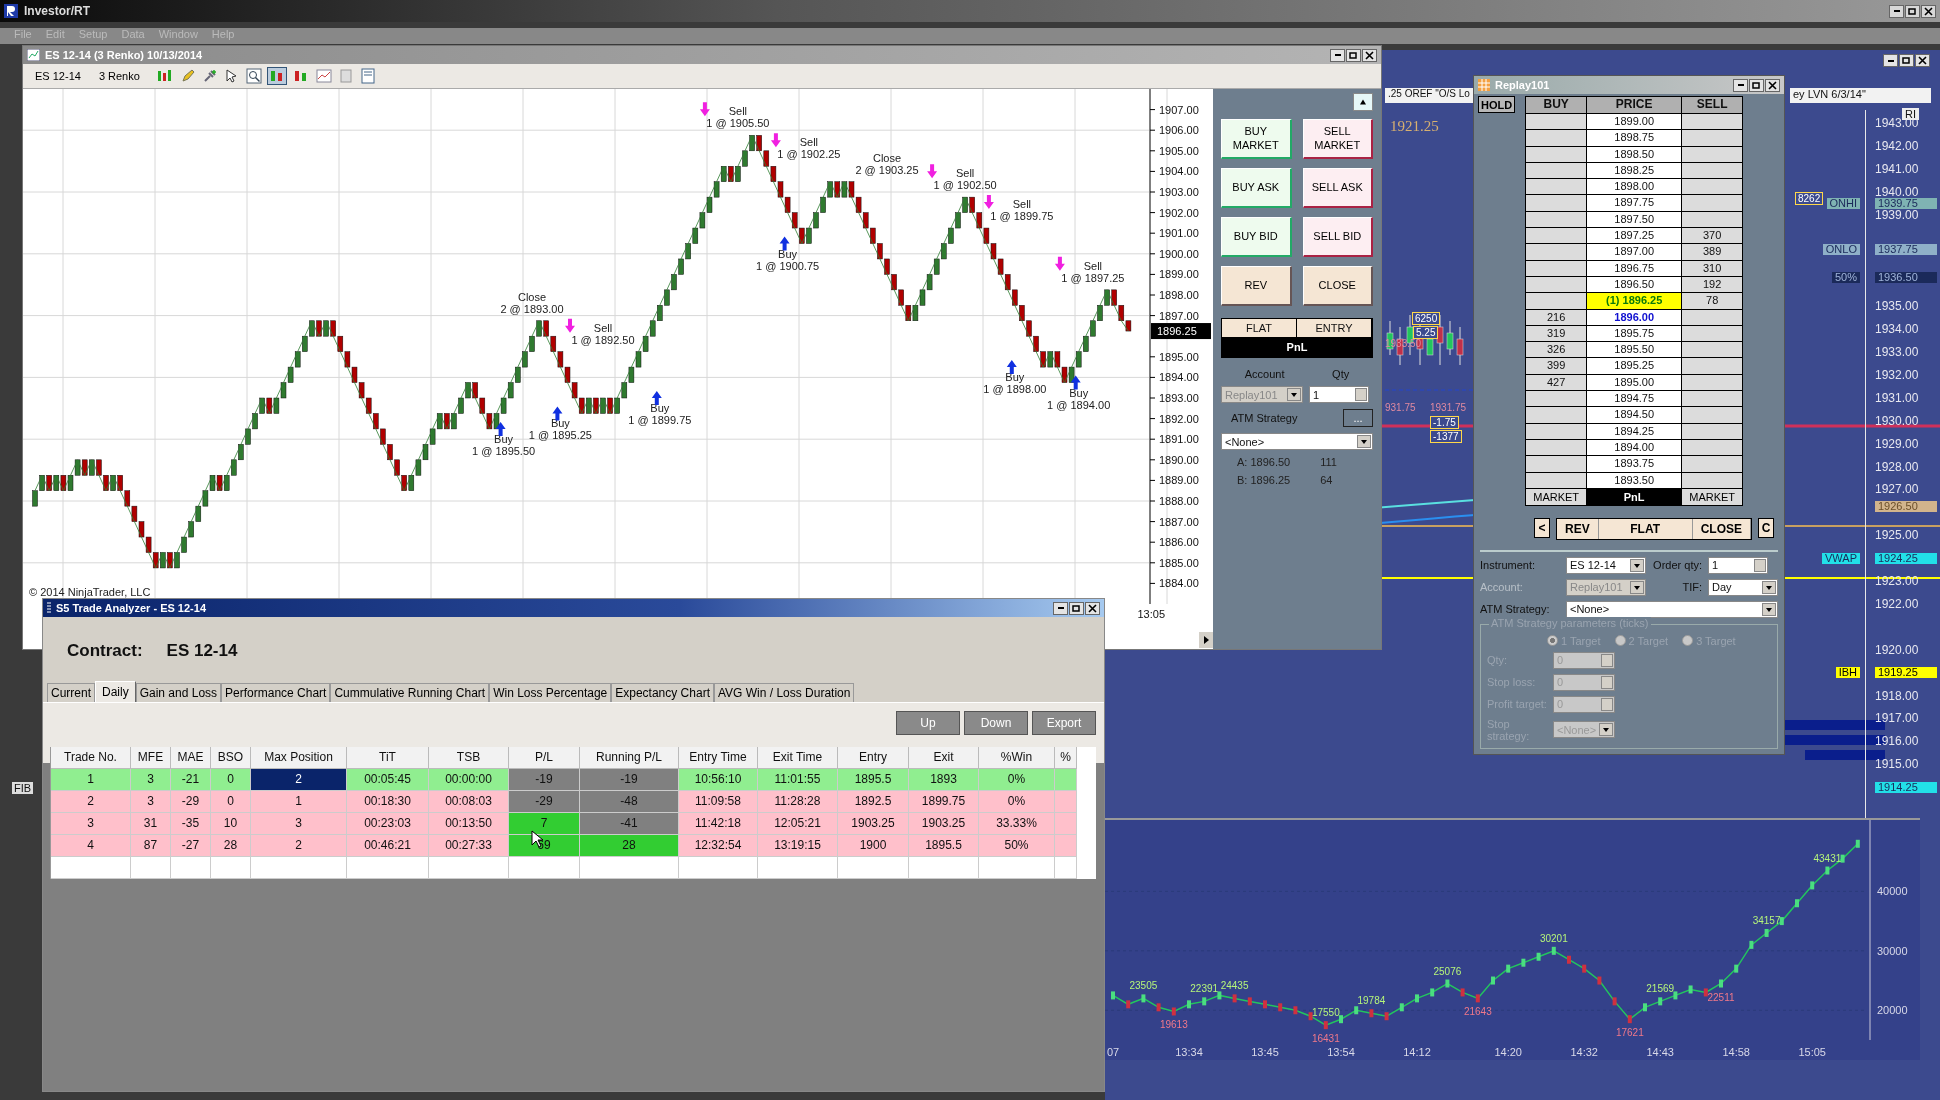 This screenshot has height=1100, width=1940. I want to click on data-label: 17550, so click(1325, 1013).